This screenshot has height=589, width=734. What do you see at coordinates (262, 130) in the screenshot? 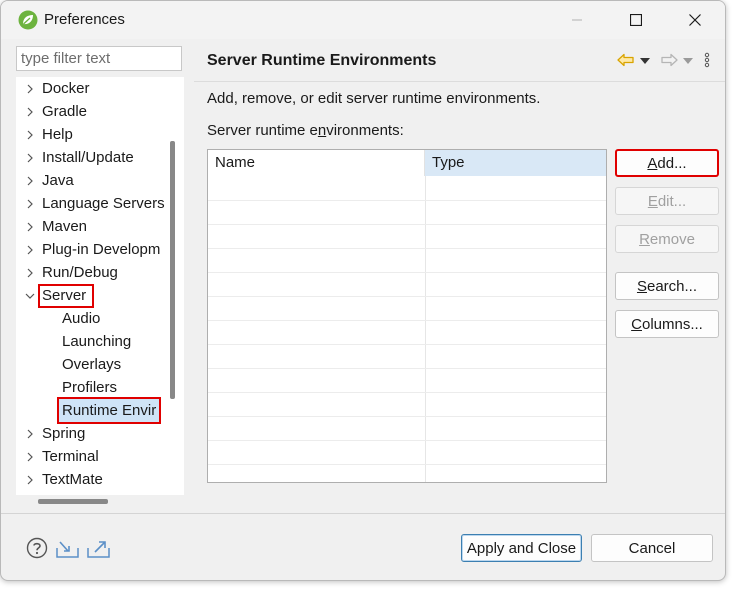
I see `label-part: Server runtime e` at bounding box center [262, 130].